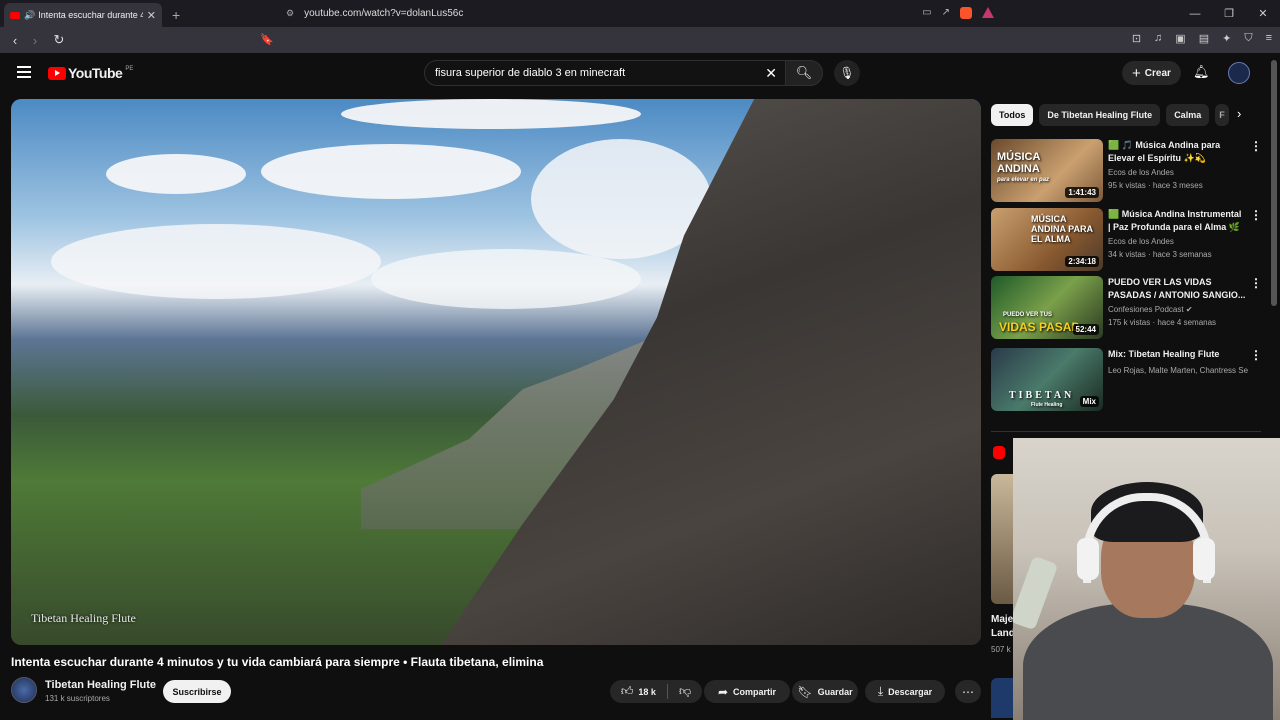 The height and width of the screenshot is (720, 1280). What do you see at coordinates (151, 15) in the screenshot?
I see `close-tab-icon: ✕` at bounding box center [151, 15].